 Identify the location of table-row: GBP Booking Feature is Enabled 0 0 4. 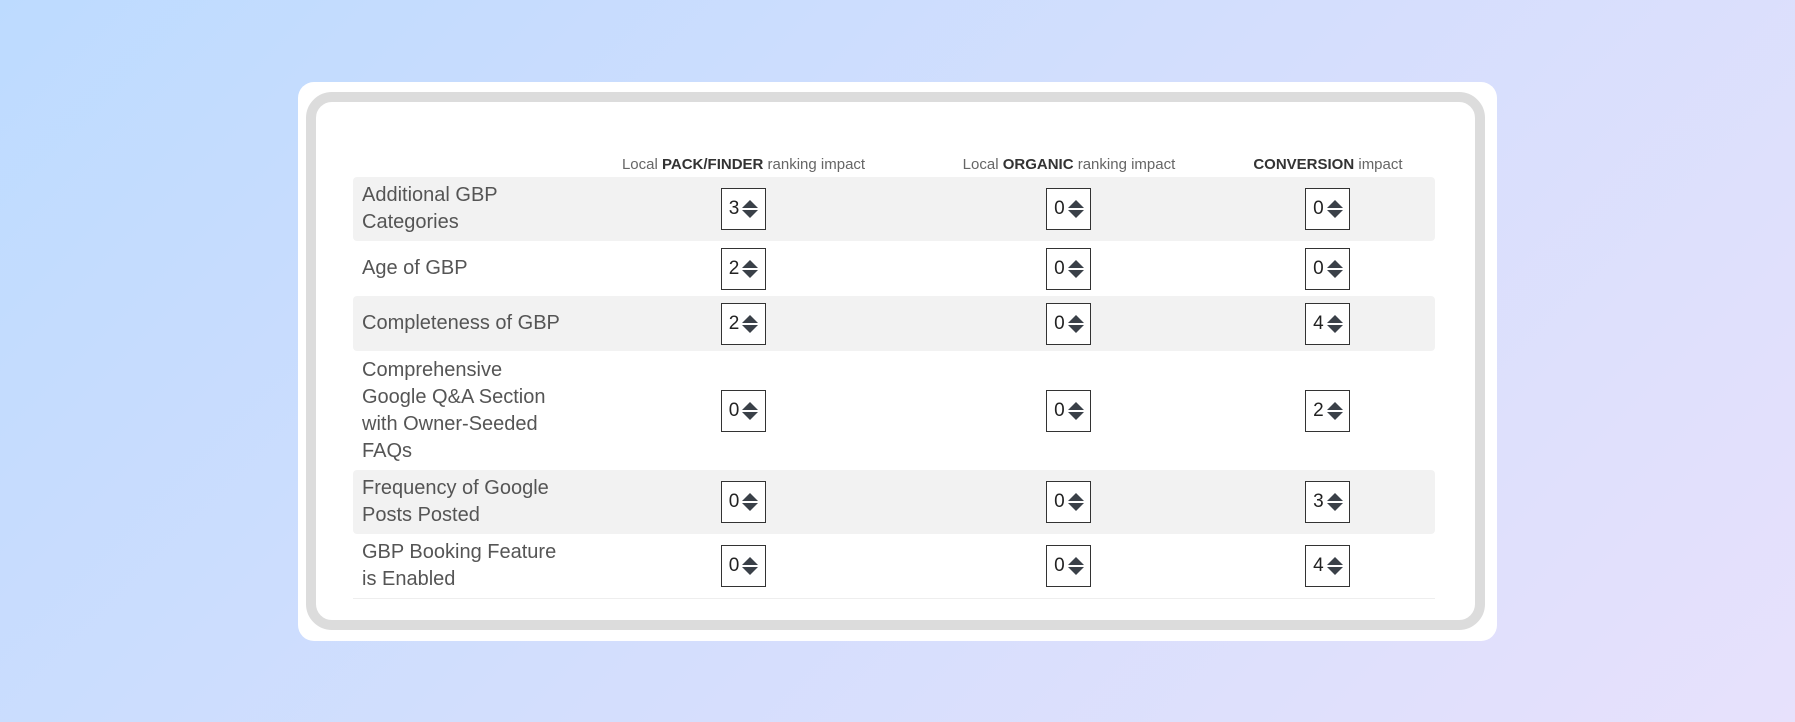
(894, 566).